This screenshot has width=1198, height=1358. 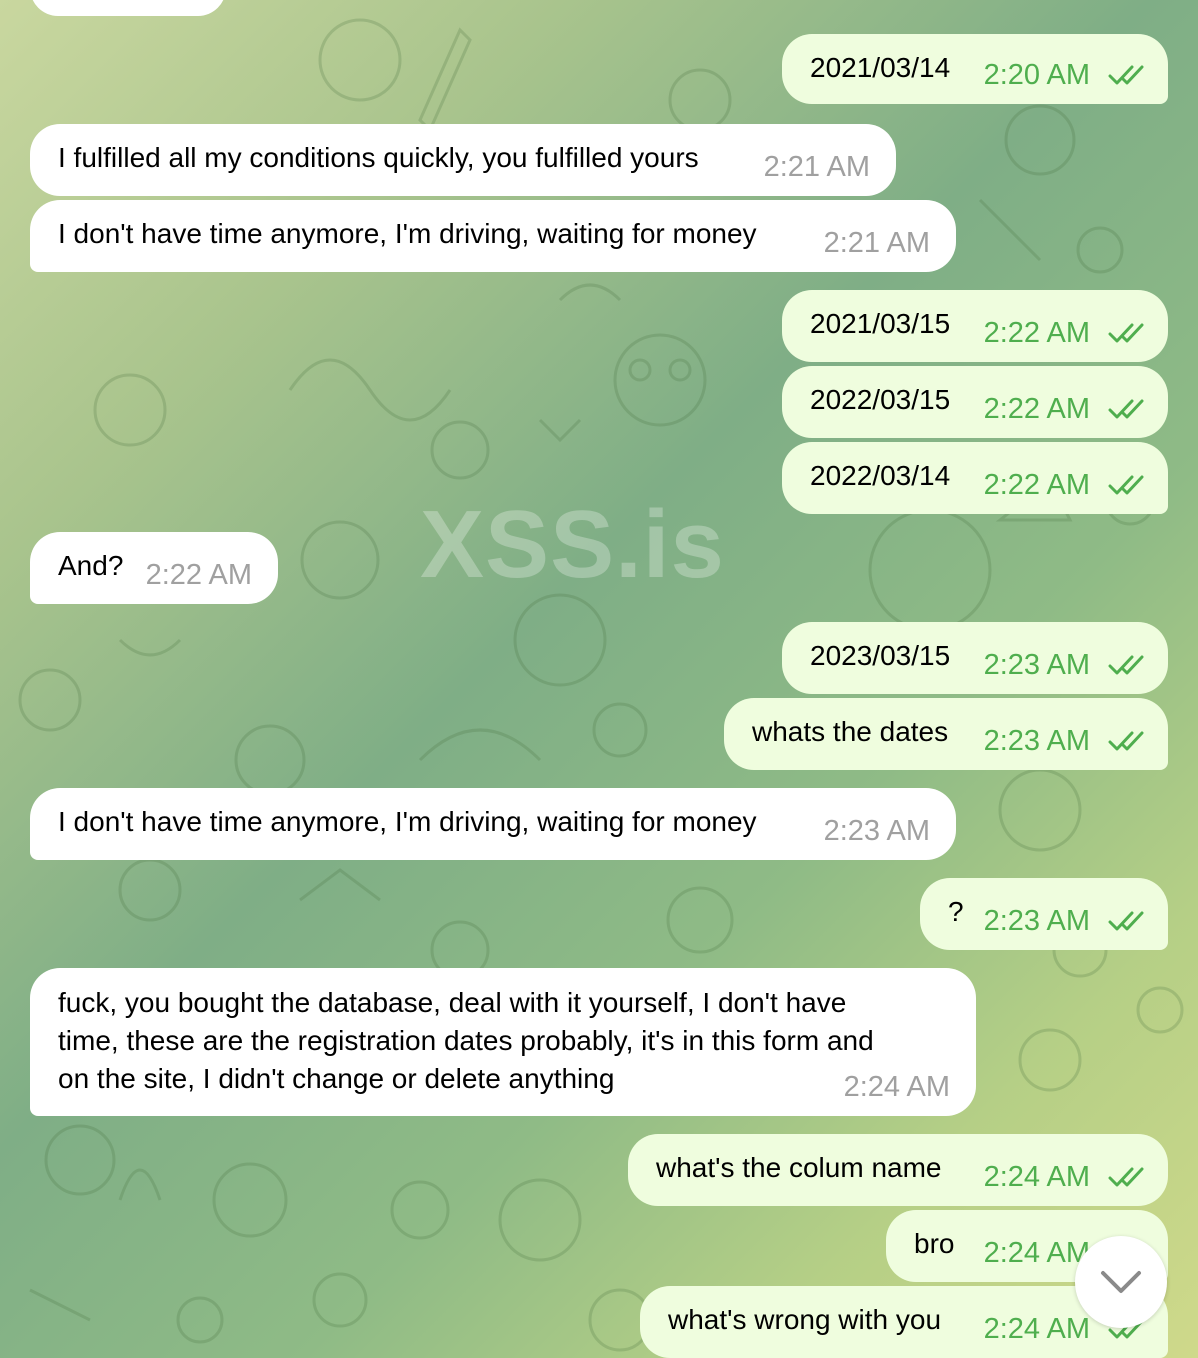 What do you see at coordinates (799, 1167) in the screenshot?
I see `message-text: what's the colum name` at bounding box center [799, 1167].